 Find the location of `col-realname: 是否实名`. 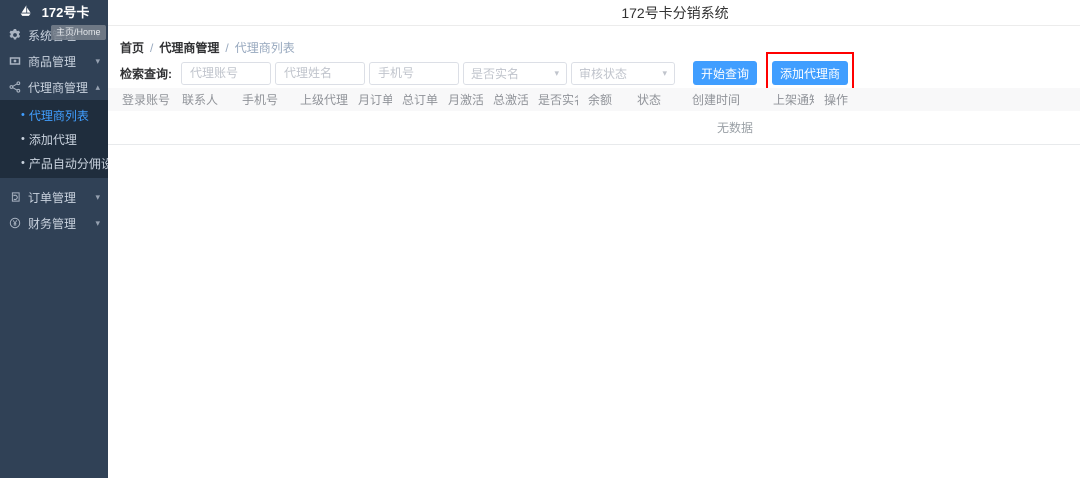

col-realname: 是否实名 is located at coordinates (553, 99).